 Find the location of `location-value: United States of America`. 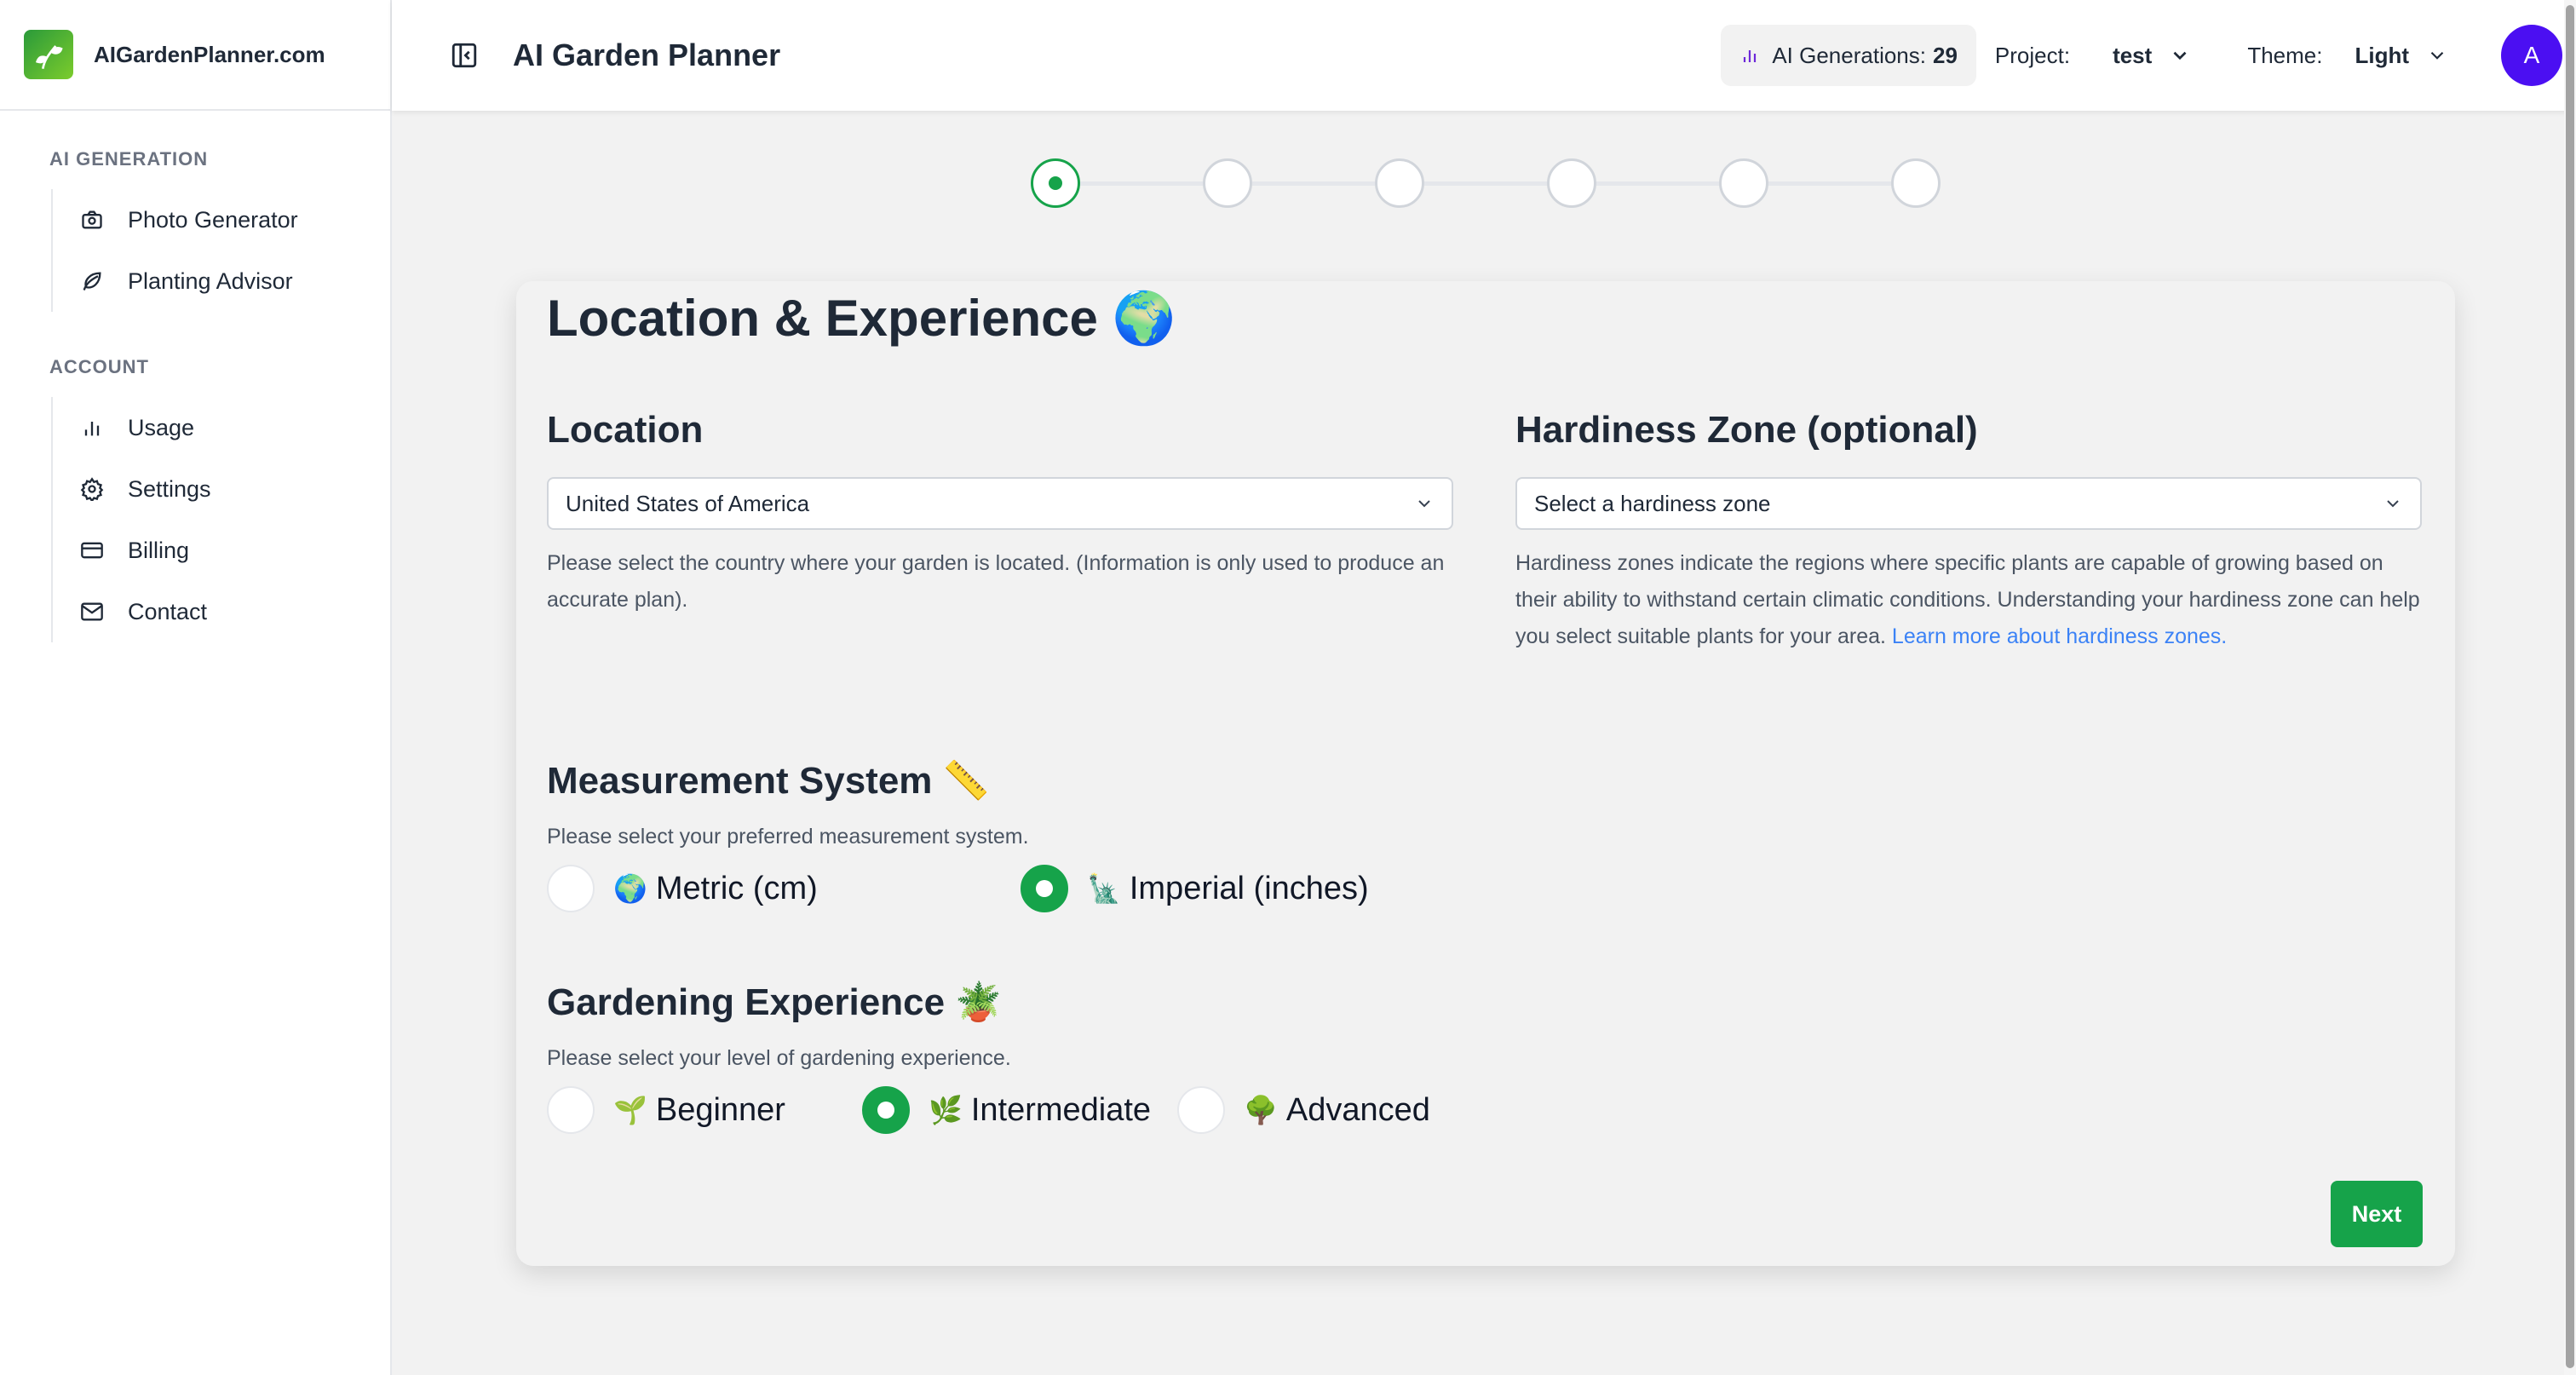

location-value: United States of America is located at coordinates (688, 503).